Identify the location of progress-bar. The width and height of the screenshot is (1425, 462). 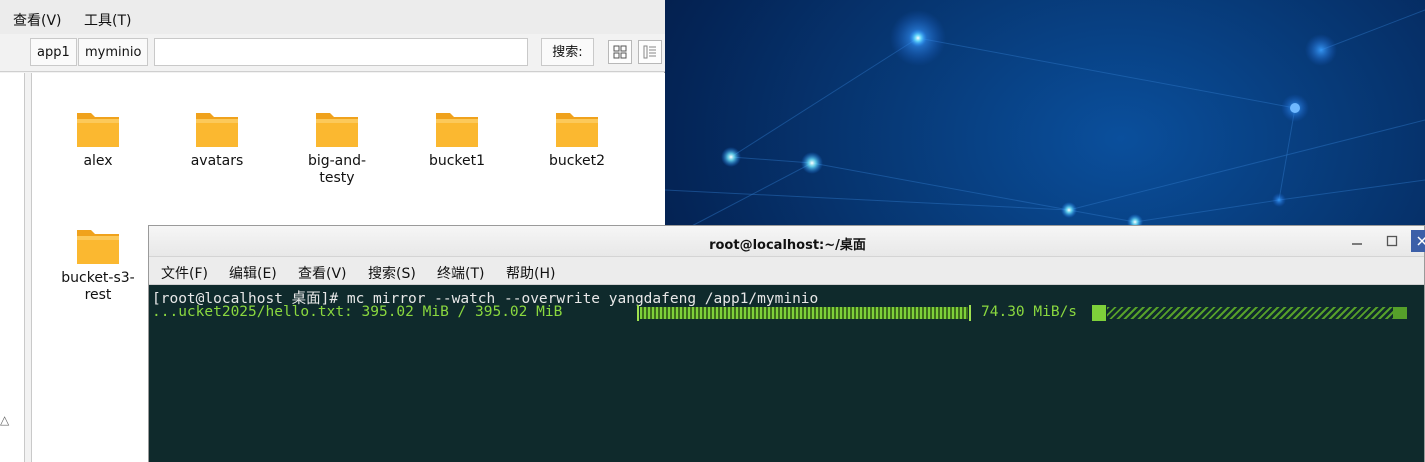
(804, 313).